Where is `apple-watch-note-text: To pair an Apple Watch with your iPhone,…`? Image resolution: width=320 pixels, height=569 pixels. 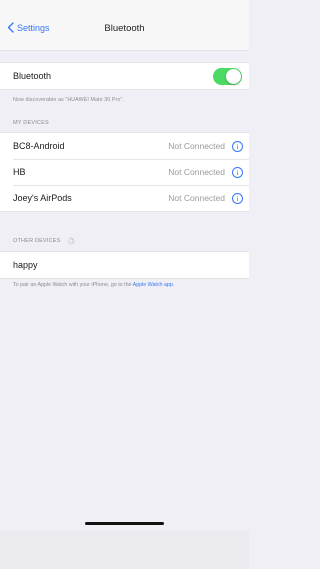
apple-watch-note-text: To pair an Apple Watch with your iPhone,… is located at coordinates (73, 285).